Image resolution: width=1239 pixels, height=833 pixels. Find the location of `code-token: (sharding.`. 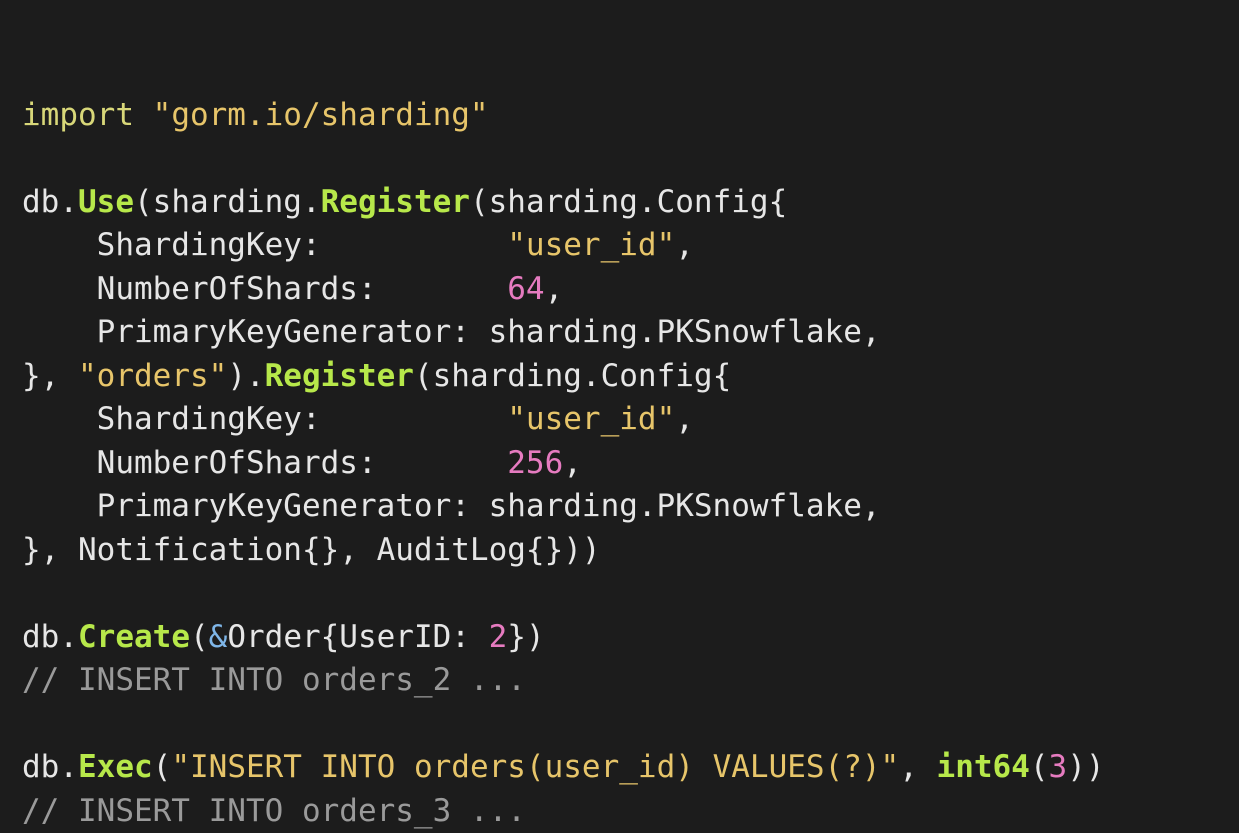

code-token: (sharding. is located at coordinates (227, 202).